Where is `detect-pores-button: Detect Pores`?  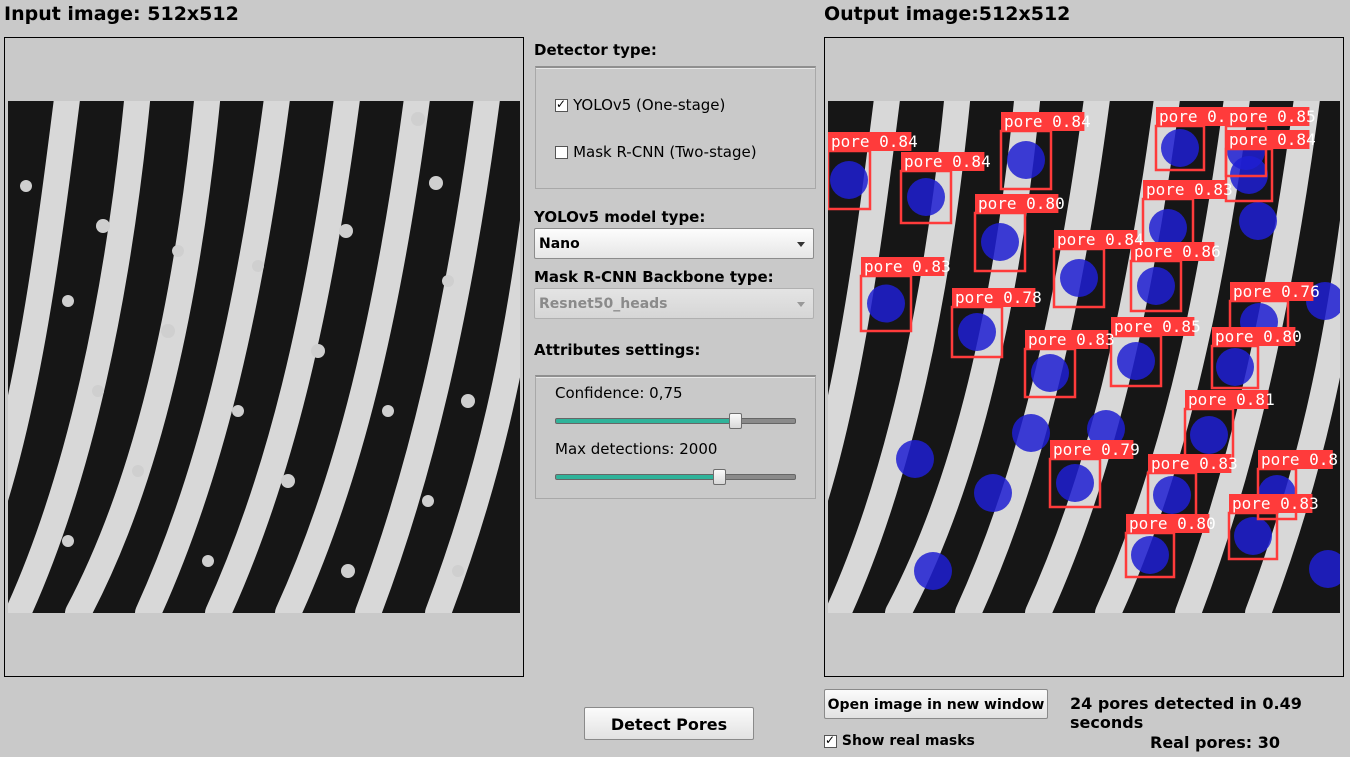 detect-pores-button: Detect Pores is located at coordinates (669, 723).